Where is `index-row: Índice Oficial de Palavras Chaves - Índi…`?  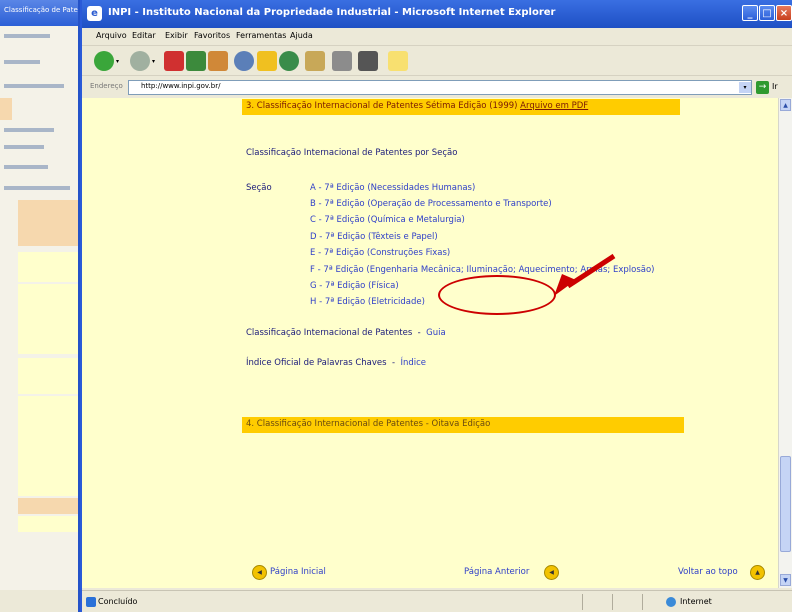
index-row: Índice Oficial de Palavras Chaves - Índi… is located at coordinates (336, 363).